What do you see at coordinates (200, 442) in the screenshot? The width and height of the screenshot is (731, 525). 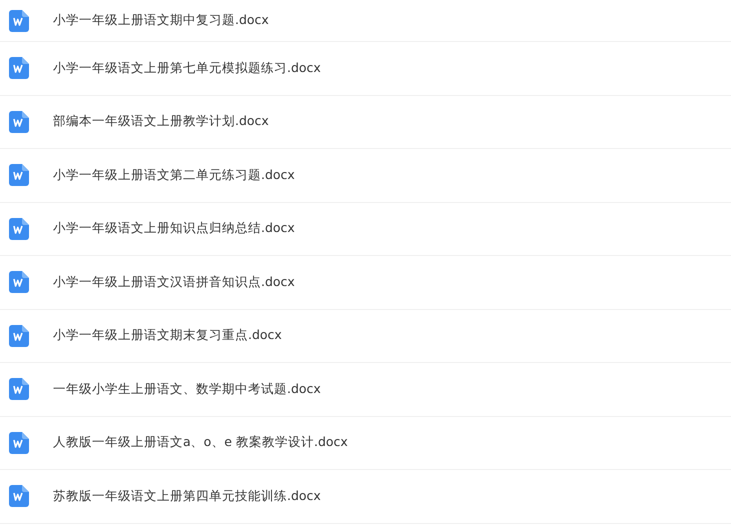 I see `file-name: 人教版一年级上册语文a、o、e 教案教学设计.docx` at bounding box center [200, 442].